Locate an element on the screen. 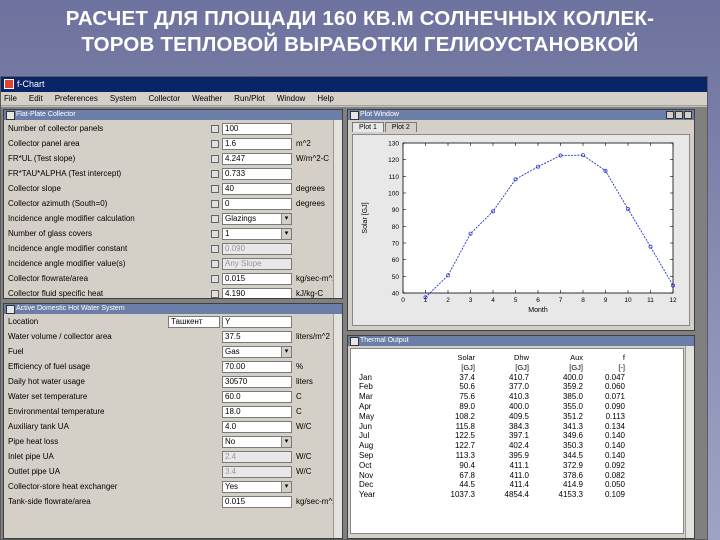  plot-window-controls is located at coordinates (679, 115).